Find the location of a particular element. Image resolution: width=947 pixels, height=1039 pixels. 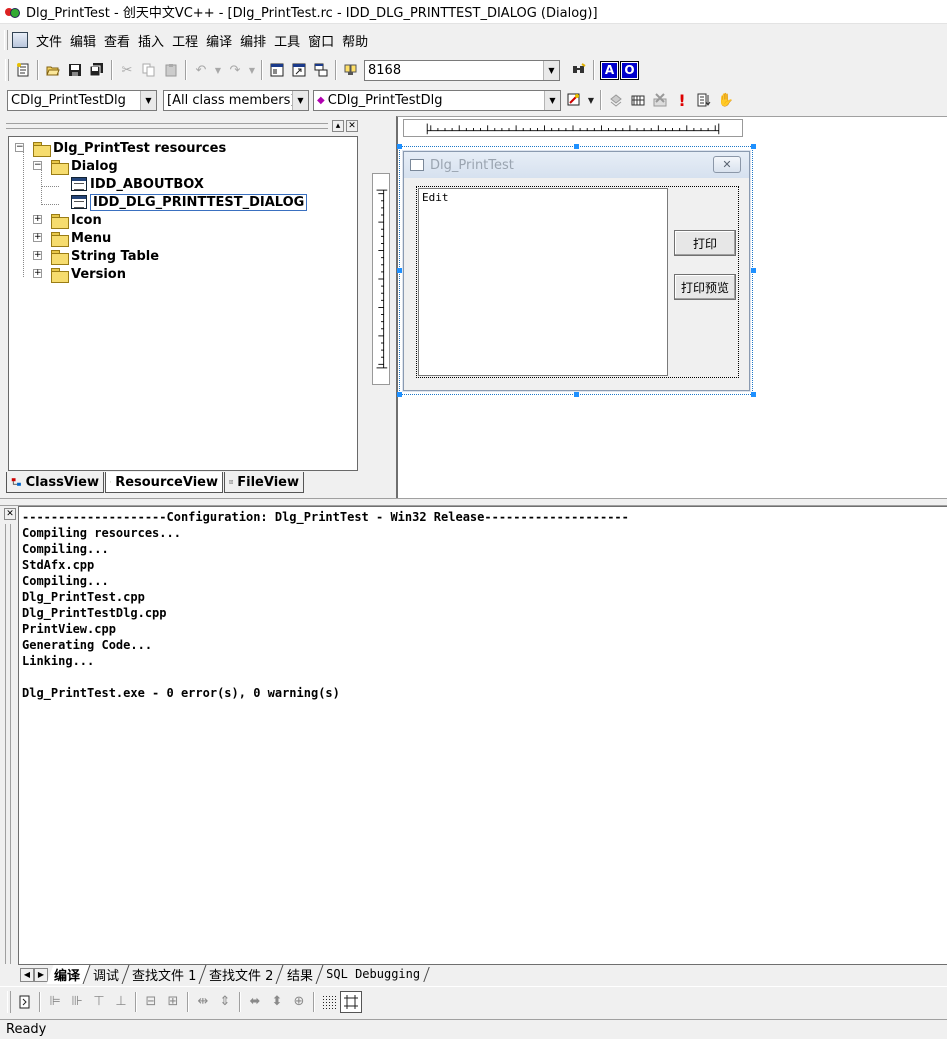

tab-classview: ClassView is located at coordinates (55, 482).